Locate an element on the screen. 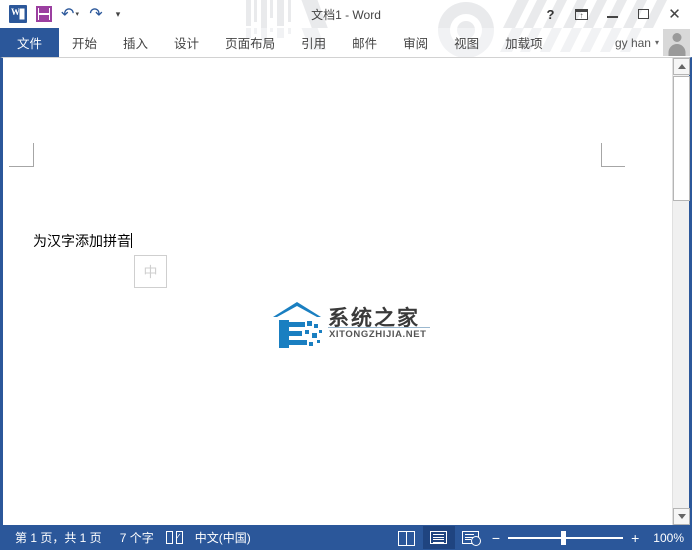 The width and height of the screenshot is (692, 550). tab-review: 审阅 is located at coordinates (415, 42).